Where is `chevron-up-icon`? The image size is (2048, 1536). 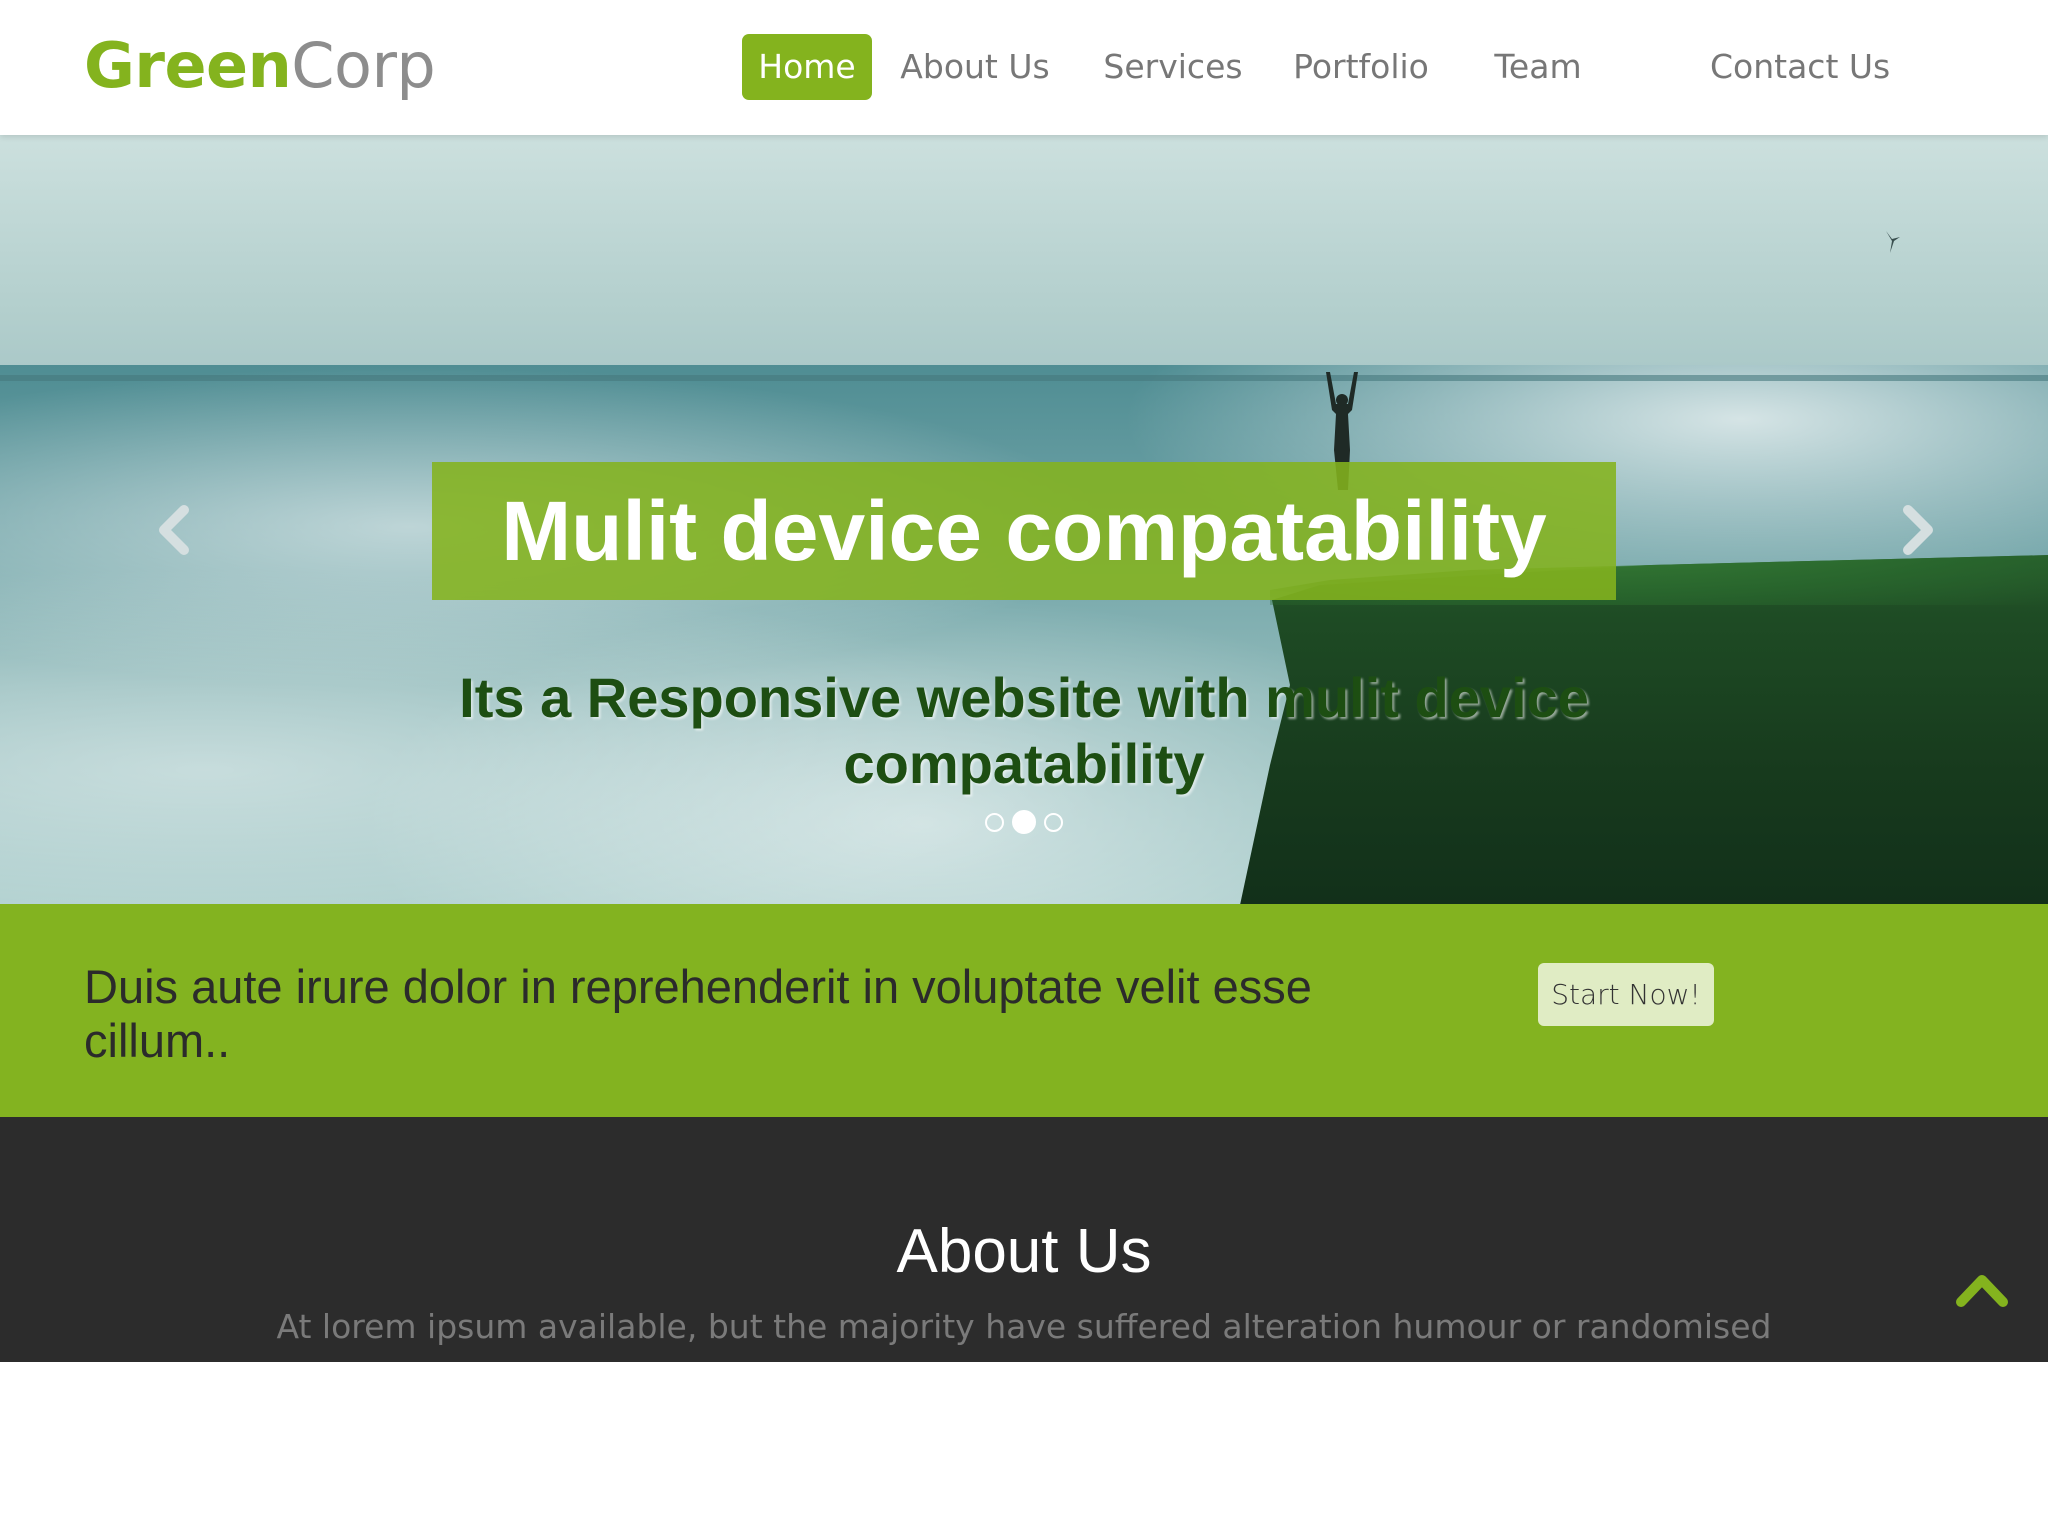
chevron-up-icon is located at coordinates (1982, 1290).